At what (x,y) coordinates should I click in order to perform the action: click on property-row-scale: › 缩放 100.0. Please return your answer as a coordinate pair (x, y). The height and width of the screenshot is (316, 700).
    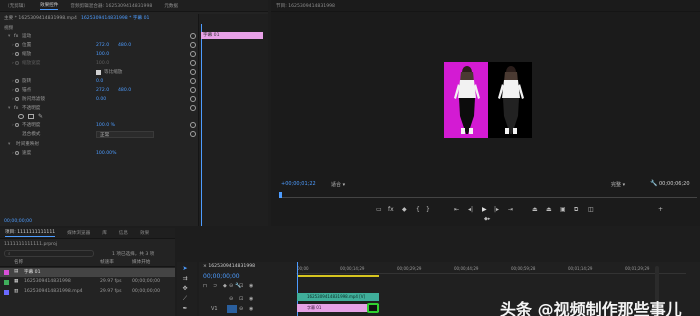
    Looking at the image, I should click on (100, 54).